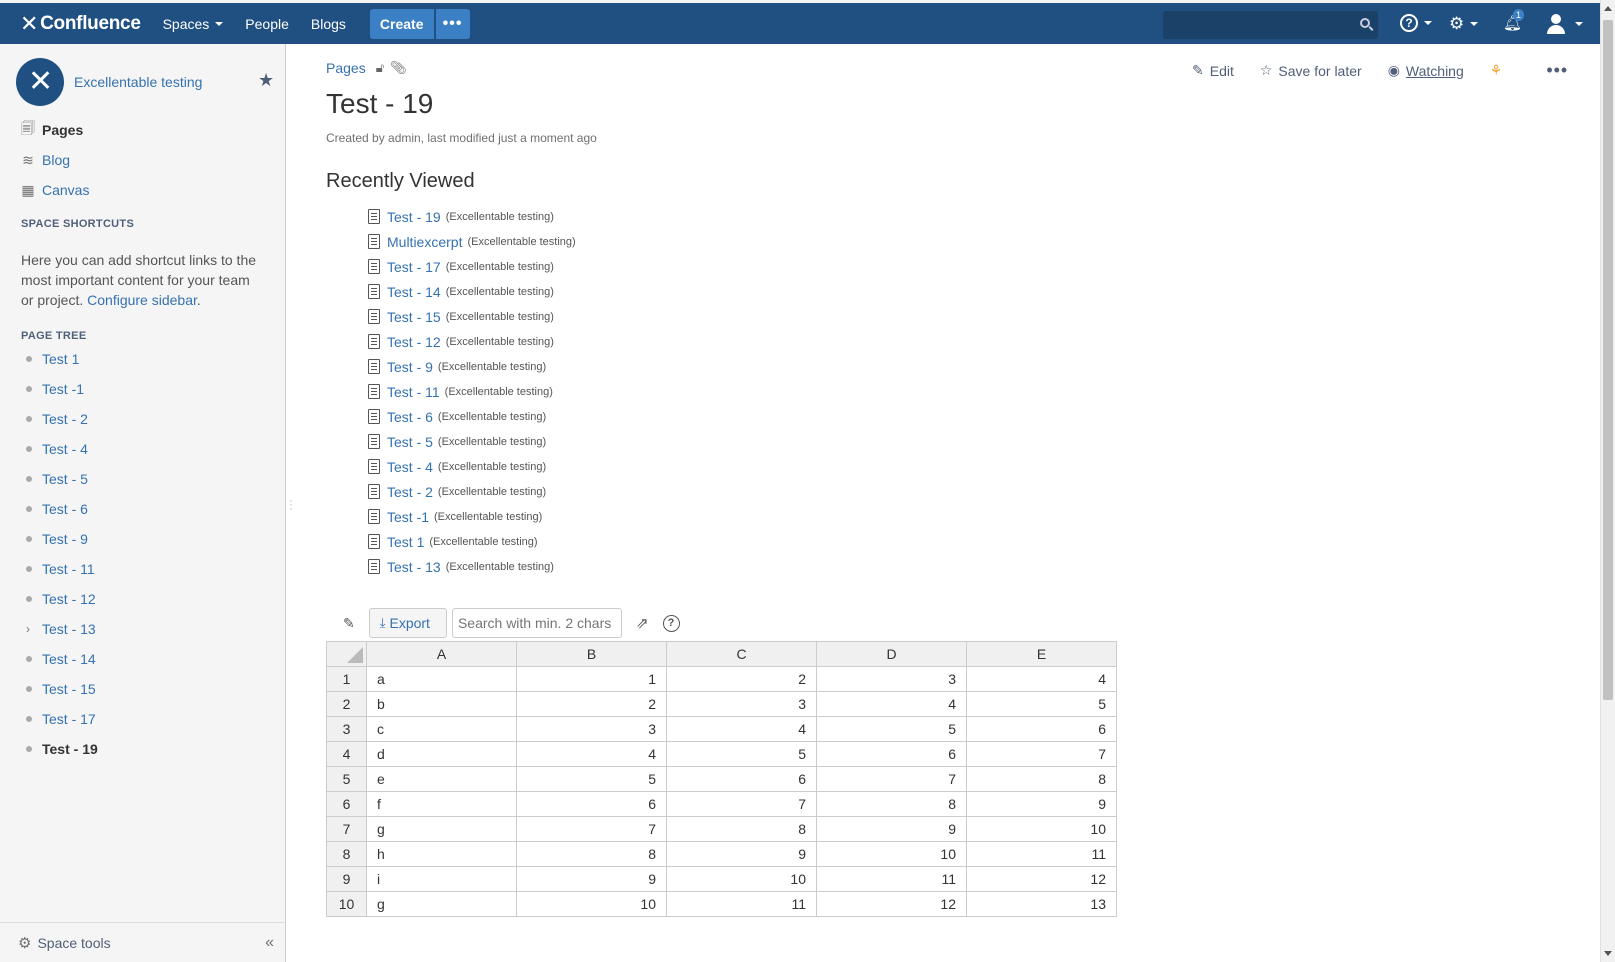  I want to click on page-scrollbar, so click(1607, 481).